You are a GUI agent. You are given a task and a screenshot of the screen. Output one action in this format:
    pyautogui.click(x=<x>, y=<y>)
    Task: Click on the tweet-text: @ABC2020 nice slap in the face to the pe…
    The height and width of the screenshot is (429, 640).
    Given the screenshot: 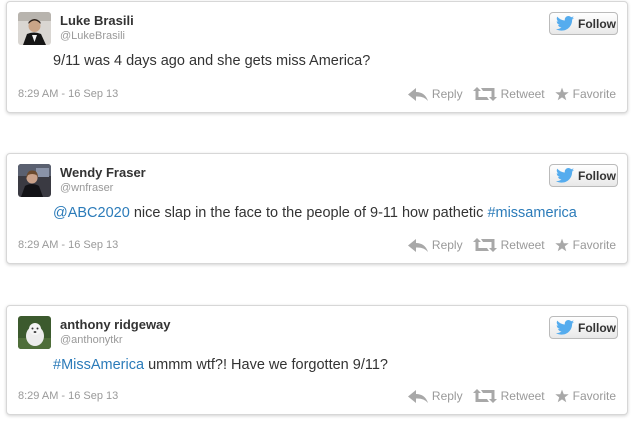 What is the action you would take?
    pyautogui.click(x=315, y=213)
    